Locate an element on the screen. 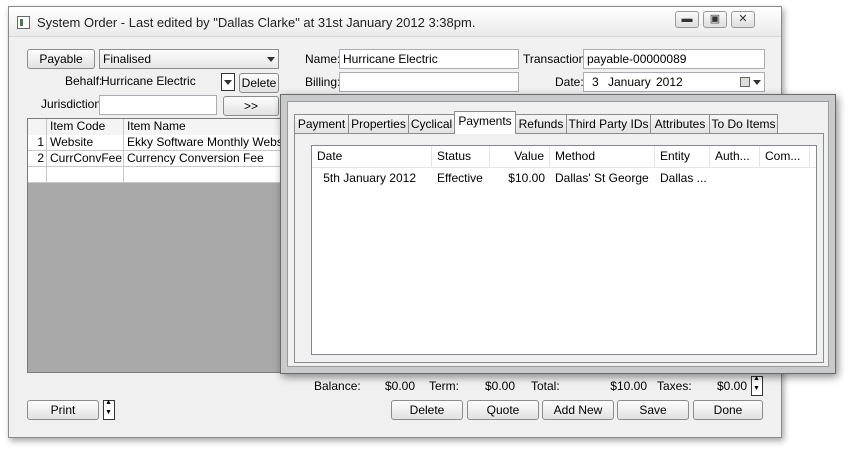  payment-date: 5th January 2012 is located at coordinates (369, 178).